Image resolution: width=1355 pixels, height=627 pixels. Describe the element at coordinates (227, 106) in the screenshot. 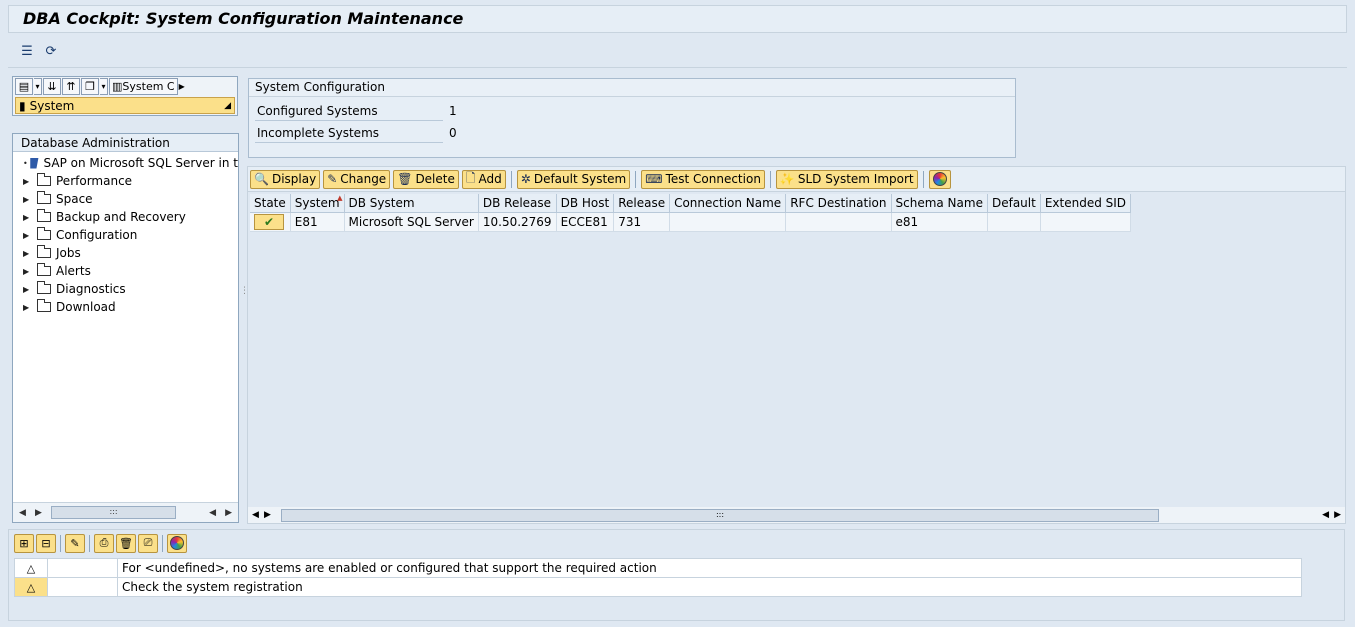

I see `chevron-down-icon: ◢` at that location.